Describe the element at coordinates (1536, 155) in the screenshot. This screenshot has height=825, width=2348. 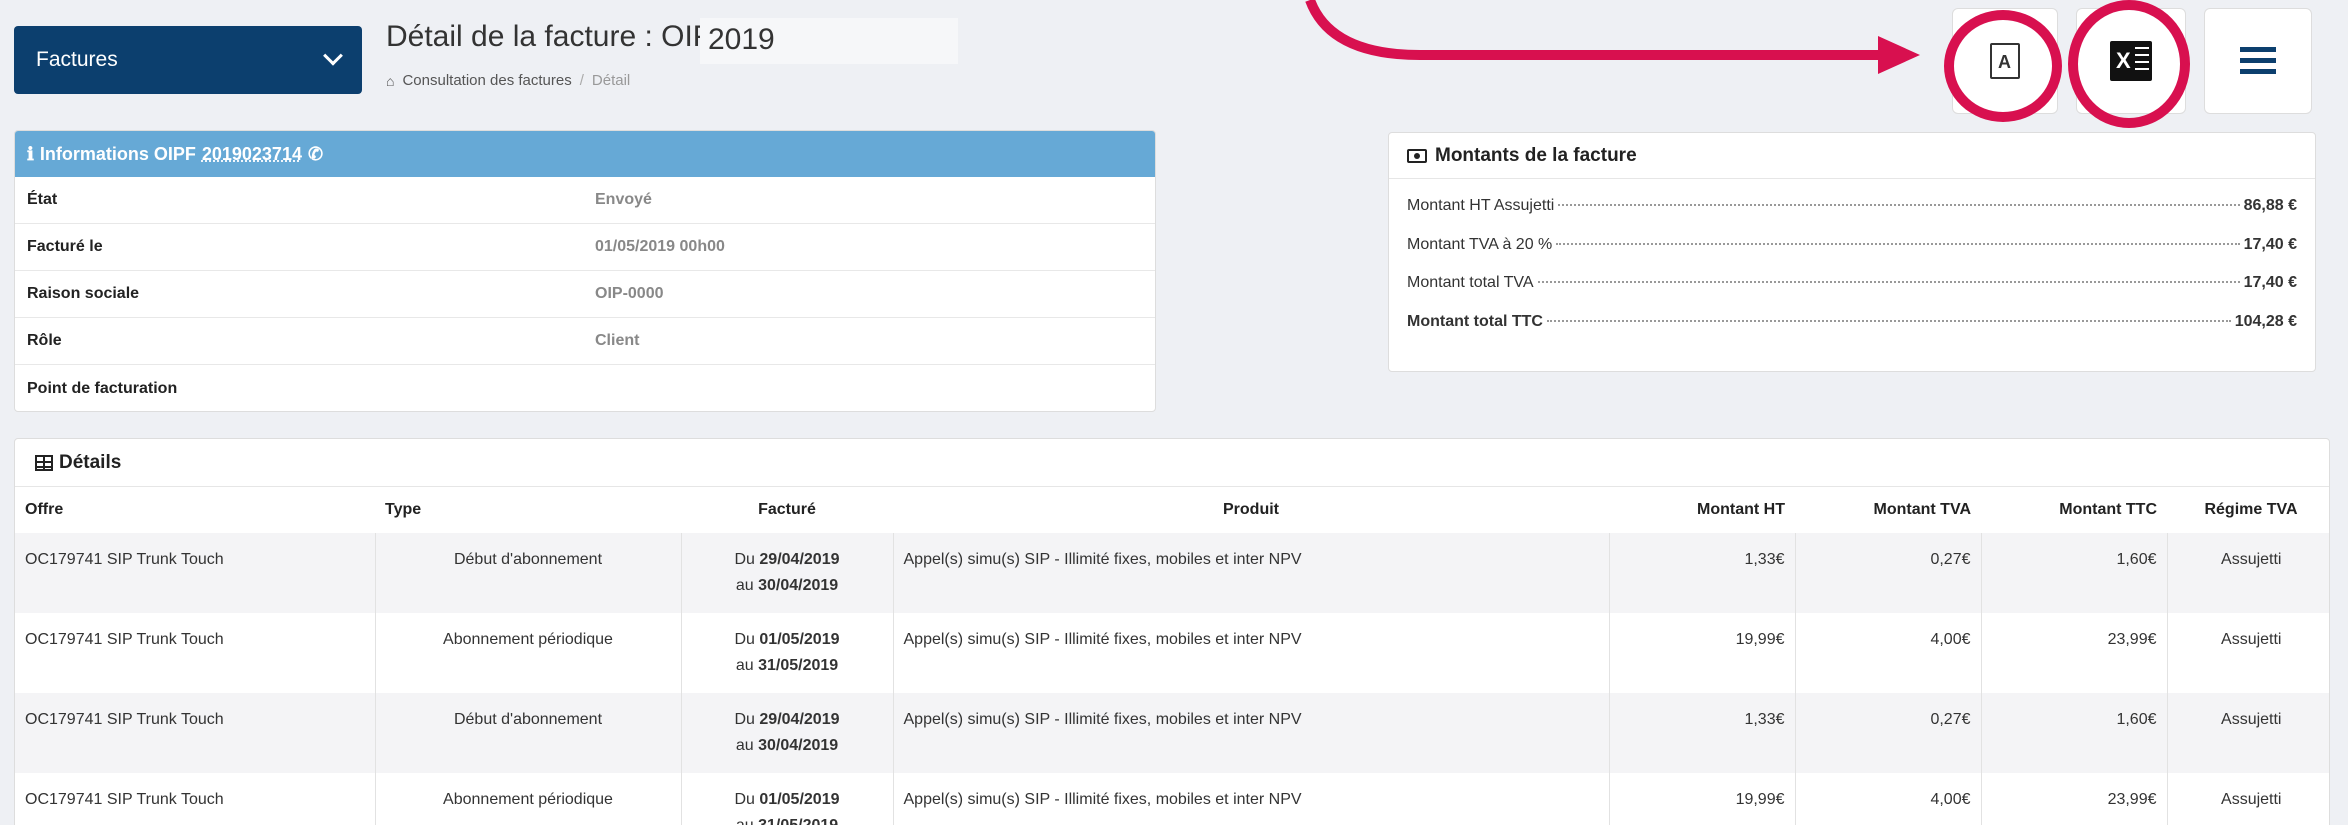
I see `amounts-title: Montants de la facture` at that location.